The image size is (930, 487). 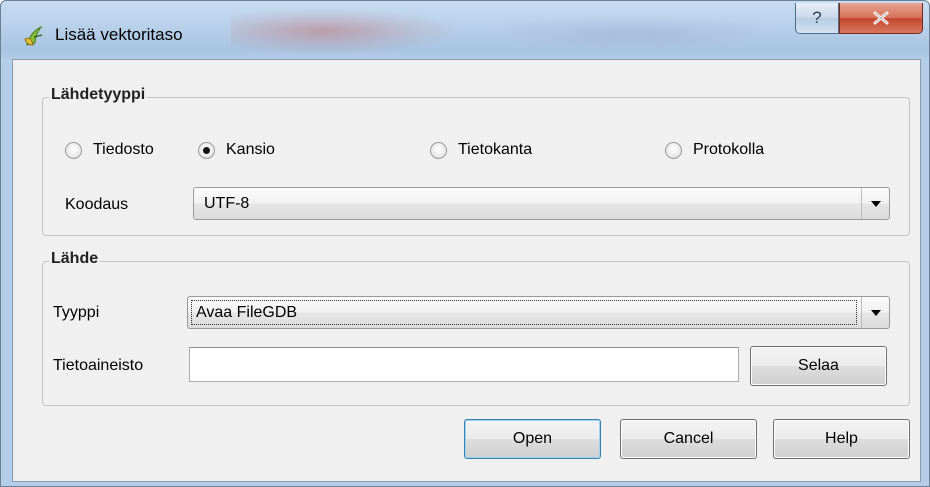 What do you see at coordinates (465, 30) in the screenshot?
I see `title-bar: Lisää vektoritaso ?` at bounding box center [465, 30].